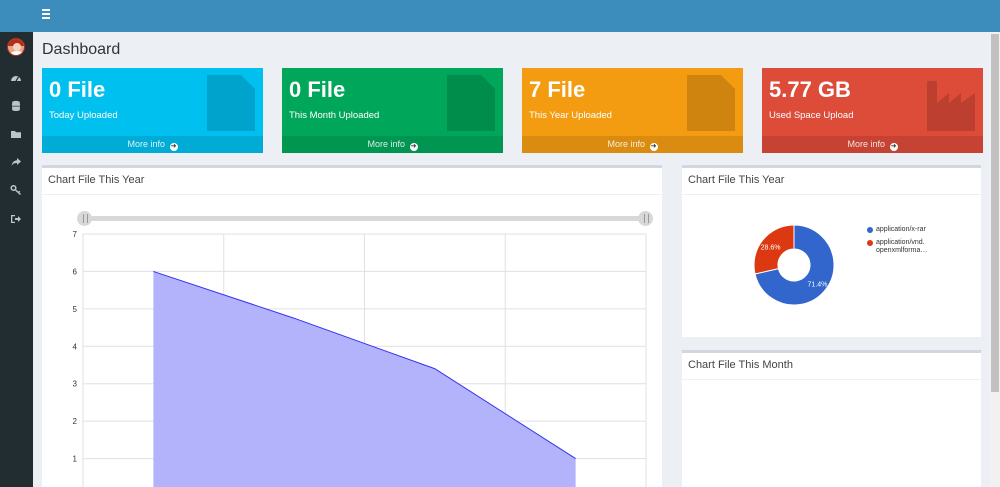 Image resolution: width=1000 pixels, height=487 pixels. Describe the element at coordinates (75, 459) in the screenshot. I see `y-tick-label: 1` at that location.